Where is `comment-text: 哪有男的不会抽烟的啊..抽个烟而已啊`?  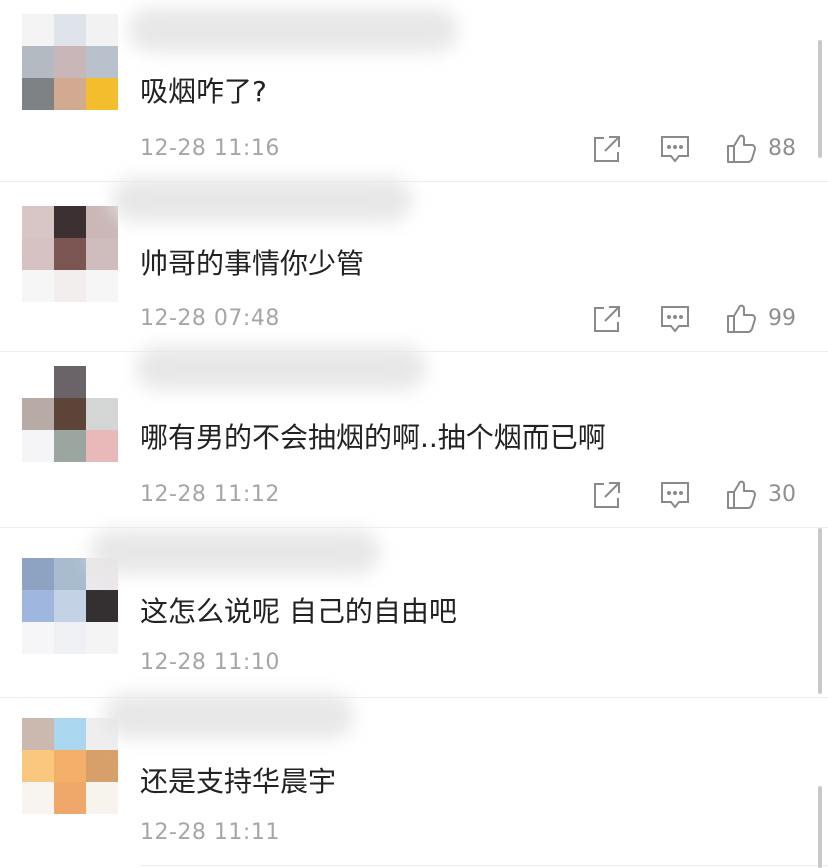
comment-text: 哪有男的不会抽烟的啊..抽个烟而已啊 is located at coordinates (373, 437).